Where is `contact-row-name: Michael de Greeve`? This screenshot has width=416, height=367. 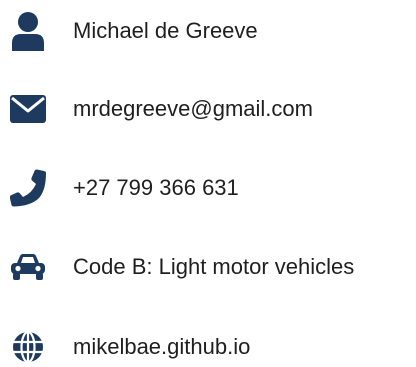 contact-row-name: Michael de Greeve is located at coordinates (208, 31).